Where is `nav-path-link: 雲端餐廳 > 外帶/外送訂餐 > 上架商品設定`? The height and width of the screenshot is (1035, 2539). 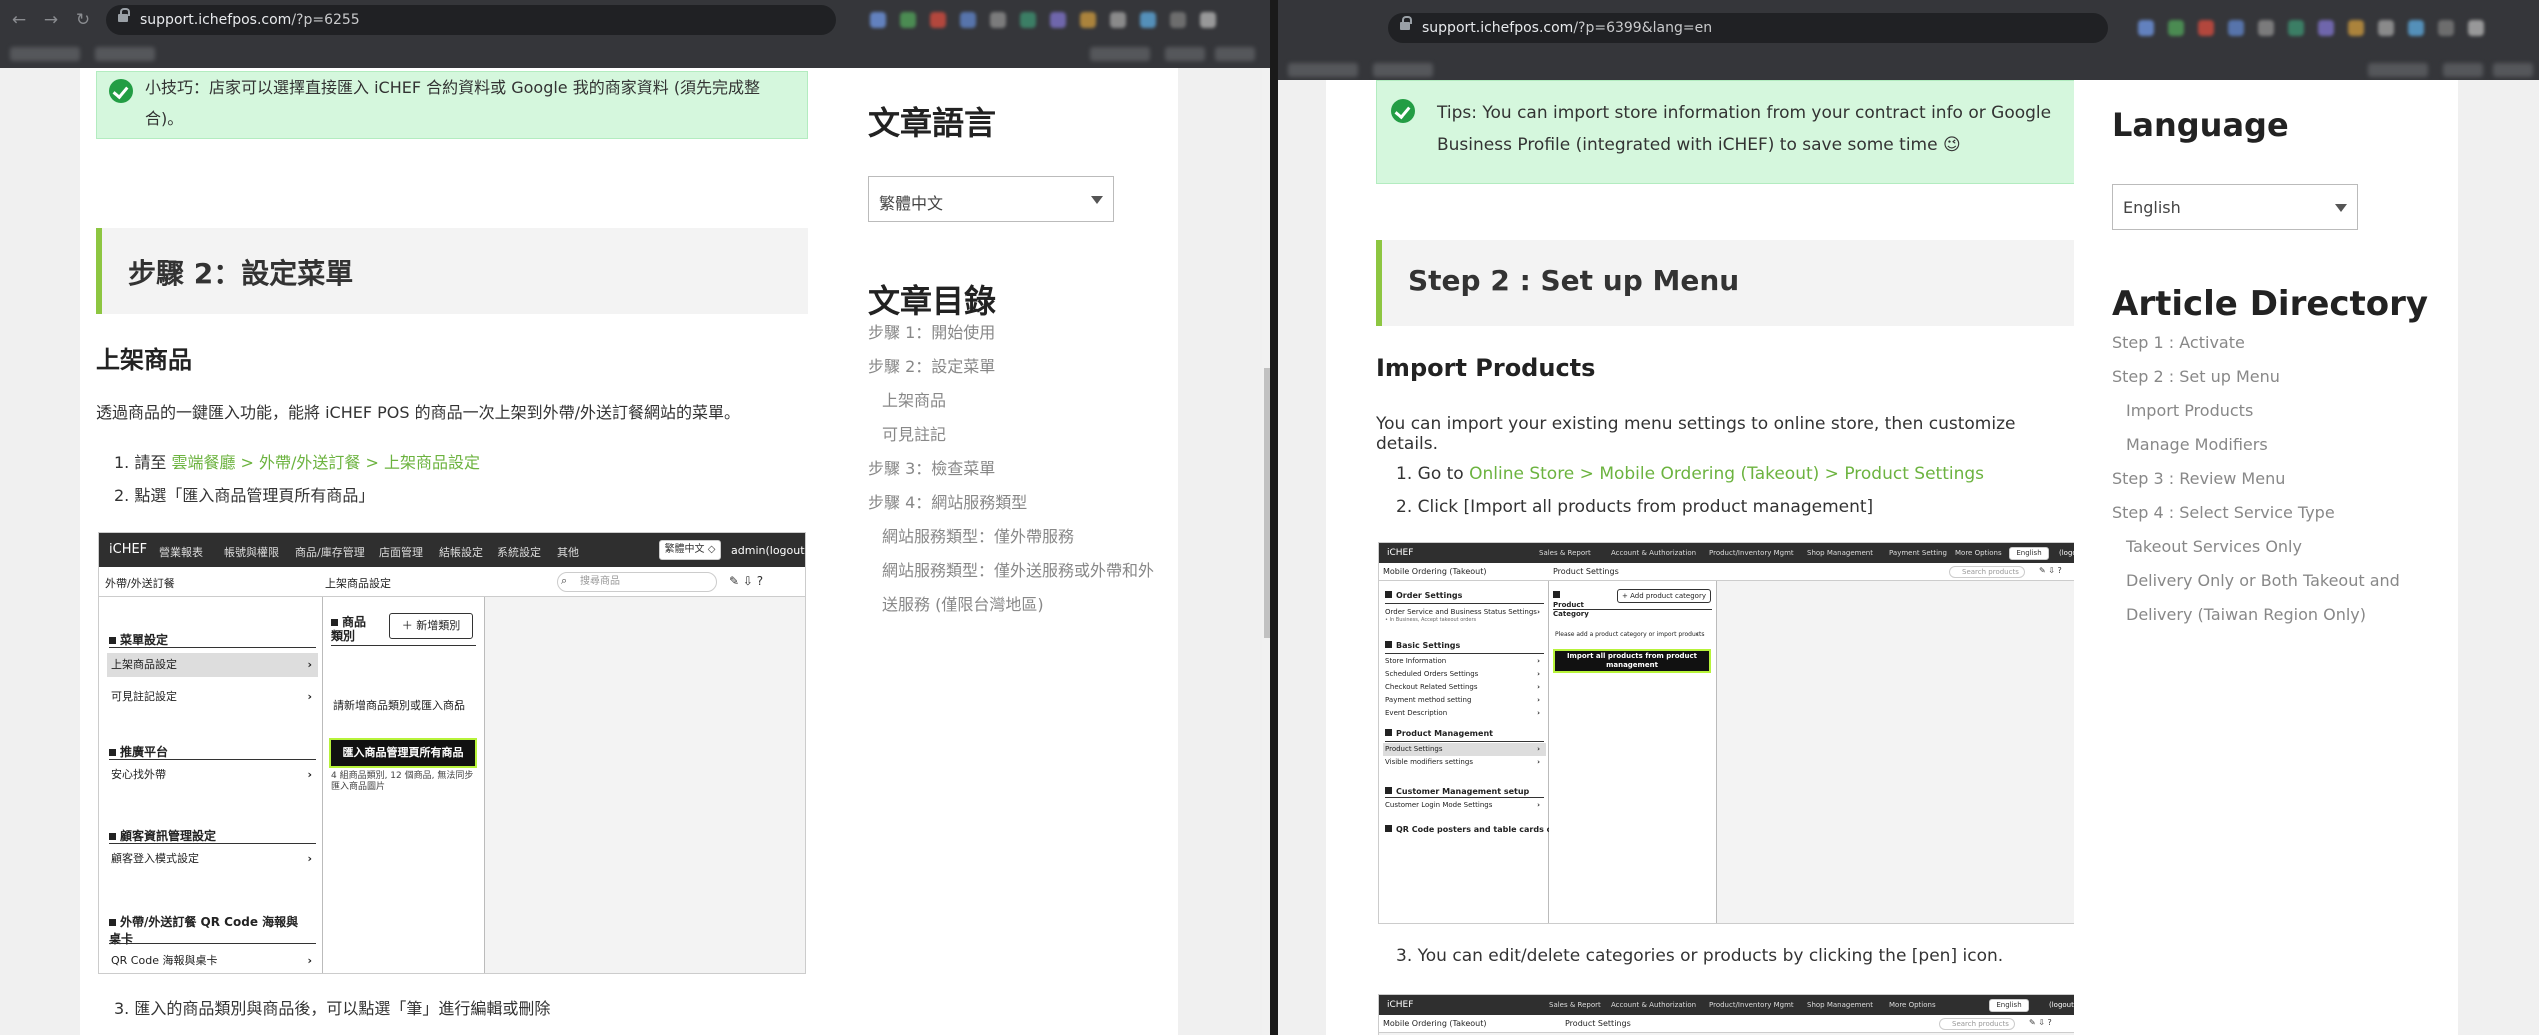 nav-path-link: 雲端餐廳 > 外帶/外送訂餐 > 上架商品設定 is located at coordinates (325, 462).